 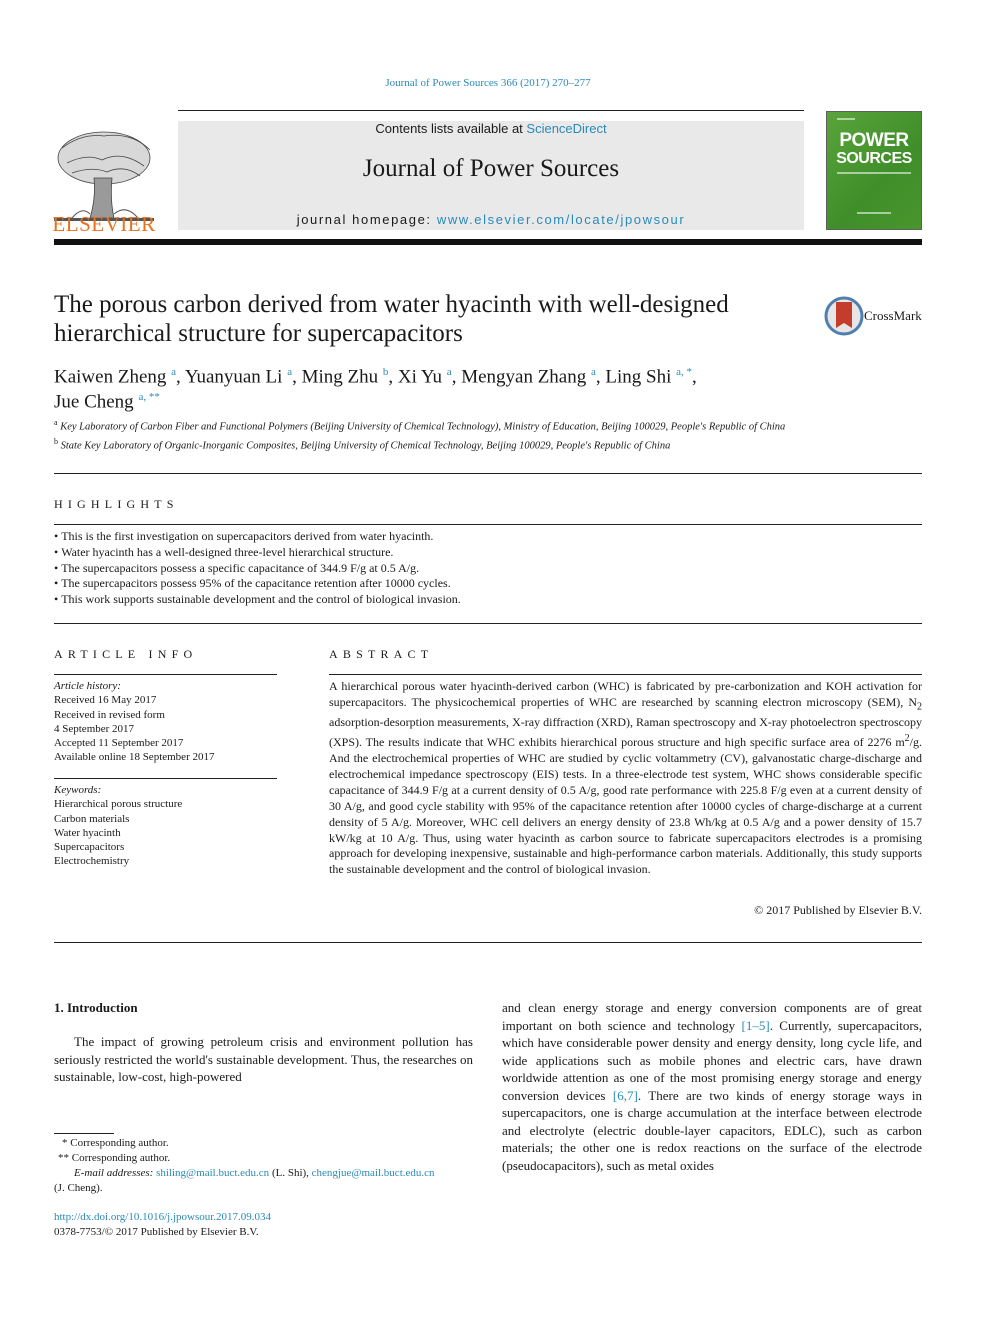 What do you see at coordinates (373, 1173) in the screenshot?
I see `email-link: chengjue@mail.buct.edu.cn` at bounding box center [373, 1173].